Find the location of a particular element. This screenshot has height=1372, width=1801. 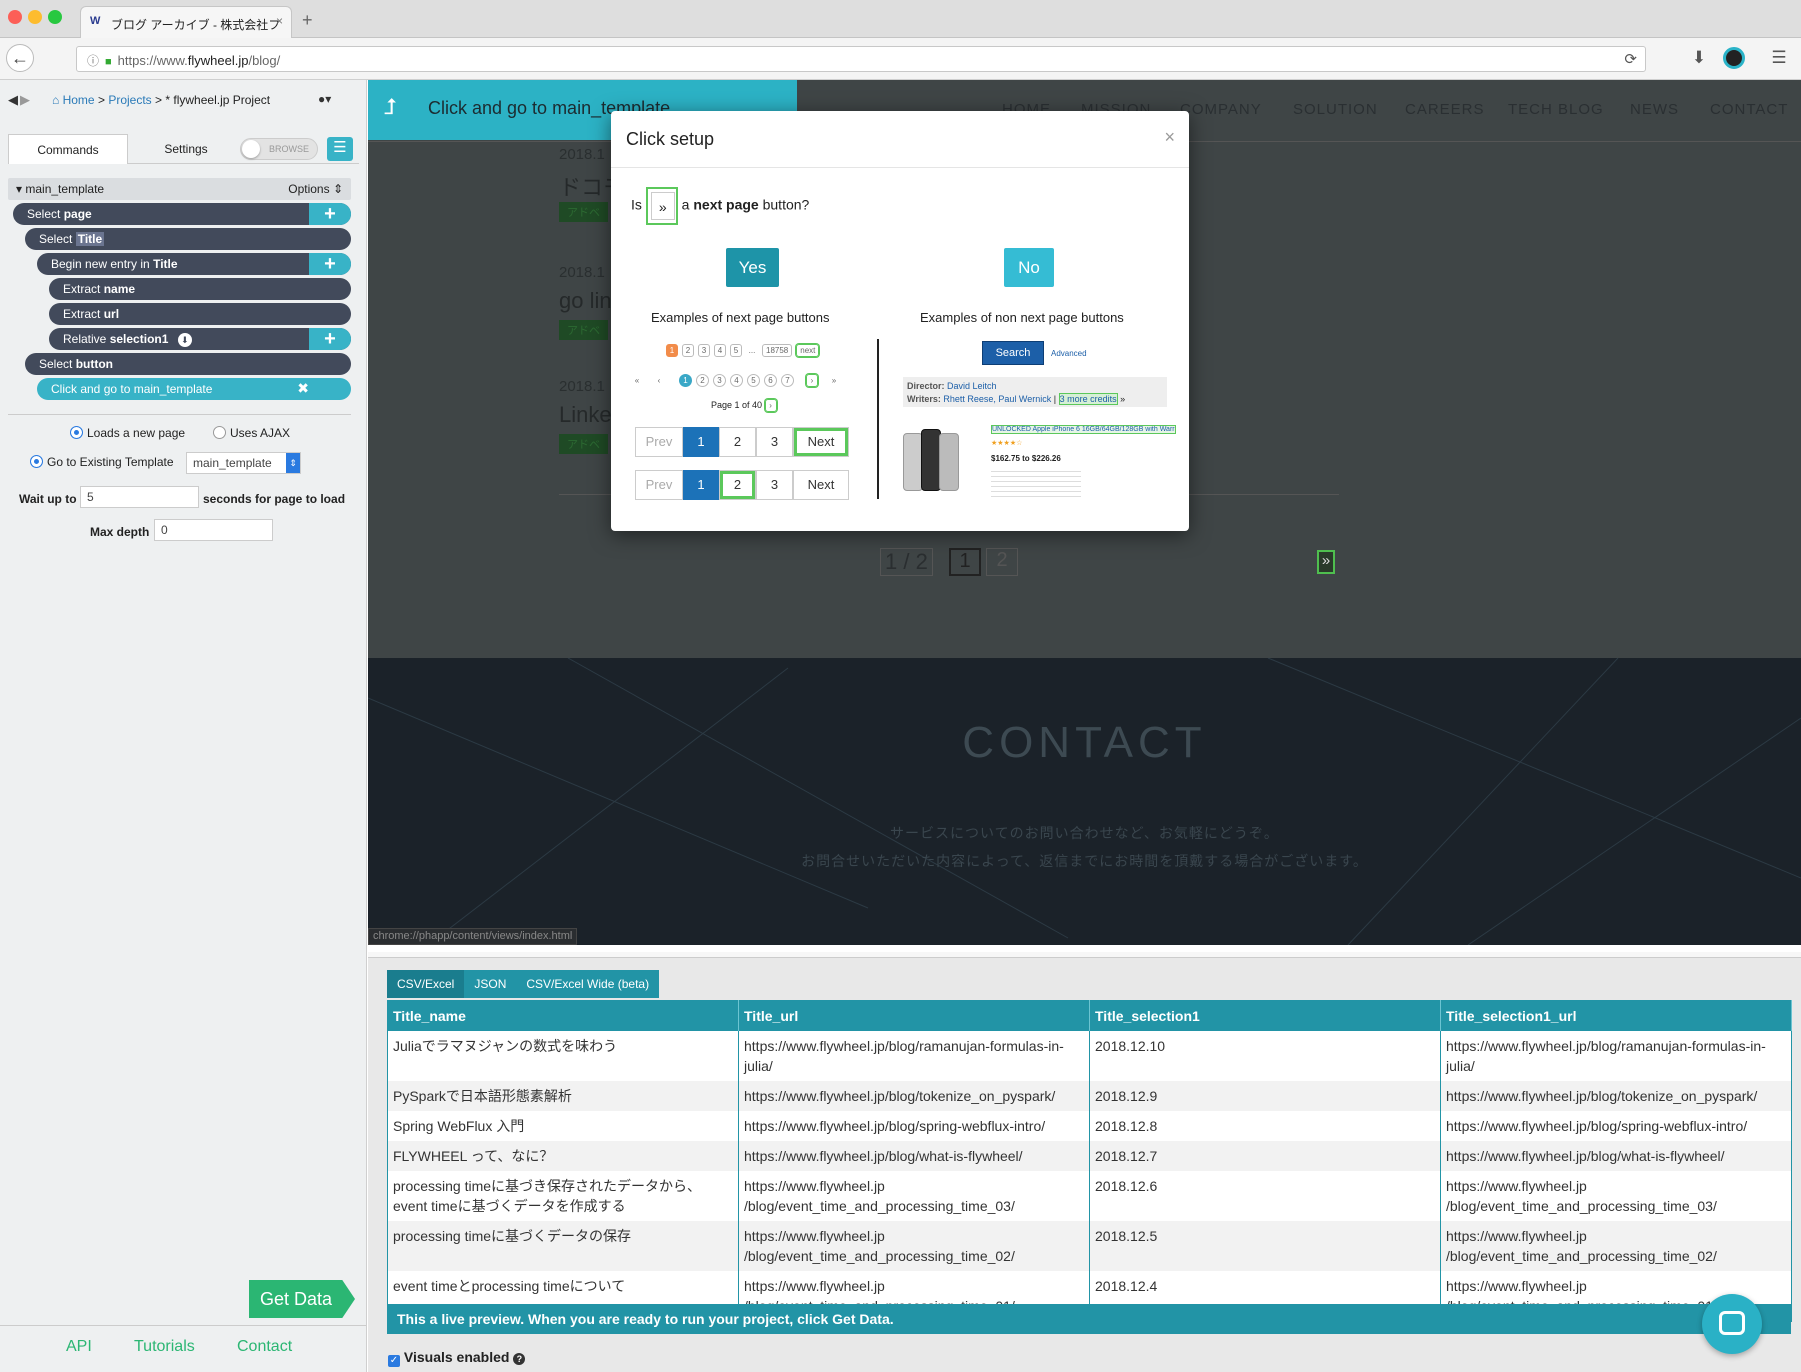

breadcrumb-home: Home is located at coordinates (79, 100).